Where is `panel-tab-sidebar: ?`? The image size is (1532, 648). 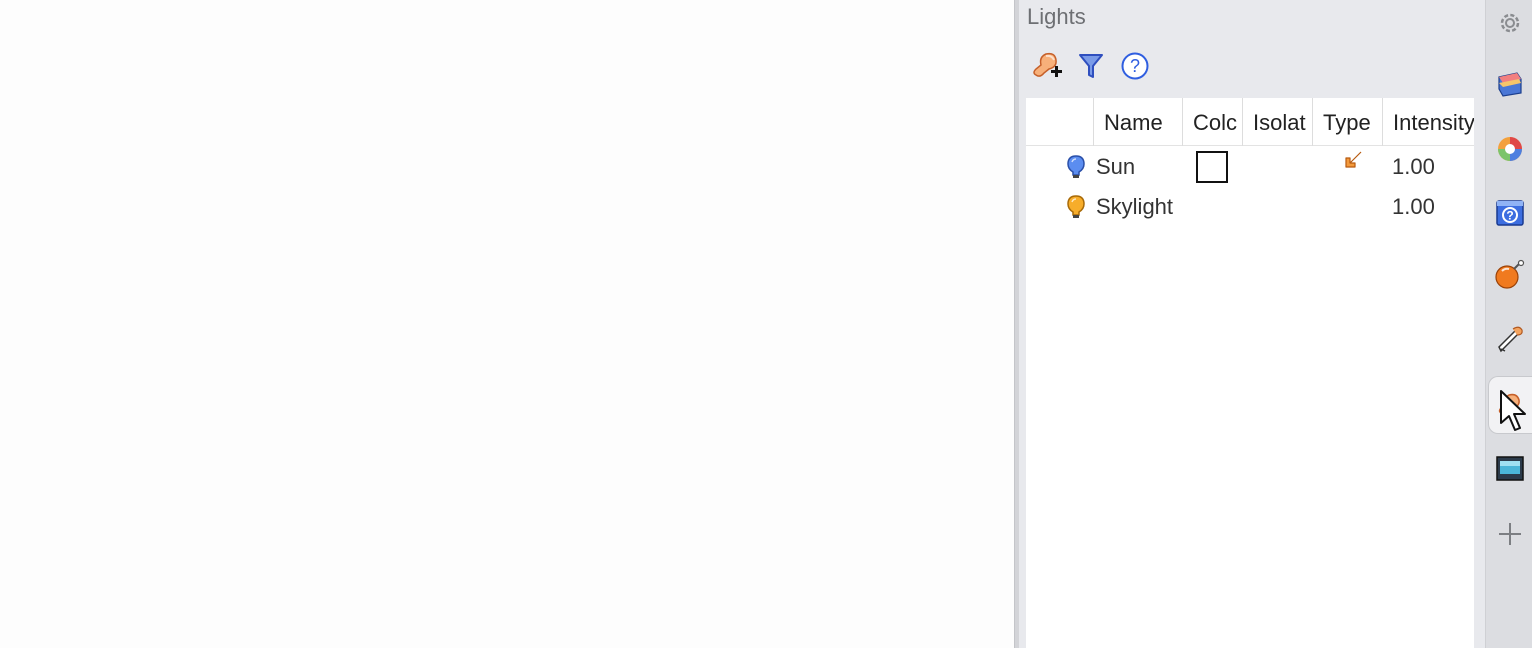
panel-tab-sidebar: ? is located at coordinates (1508, 324).